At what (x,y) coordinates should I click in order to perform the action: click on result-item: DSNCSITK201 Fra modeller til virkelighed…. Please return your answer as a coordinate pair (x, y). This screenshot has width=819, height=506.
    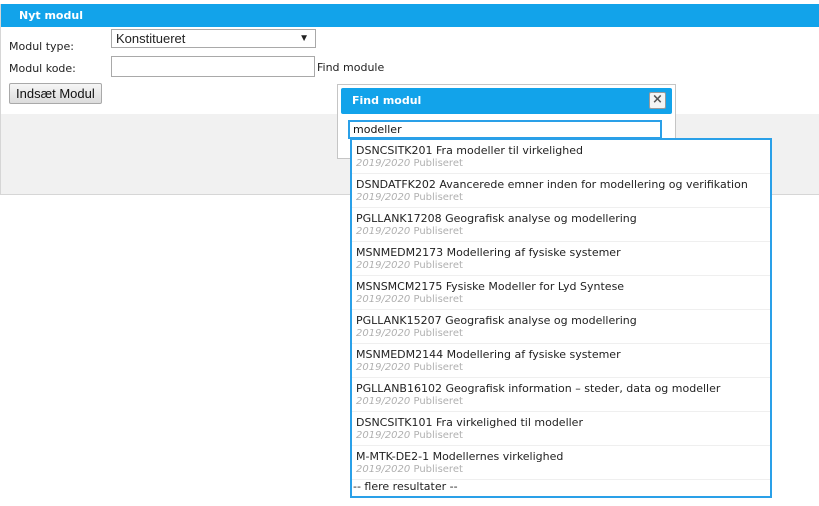
    Looking at the image, I should click on (561, 157).